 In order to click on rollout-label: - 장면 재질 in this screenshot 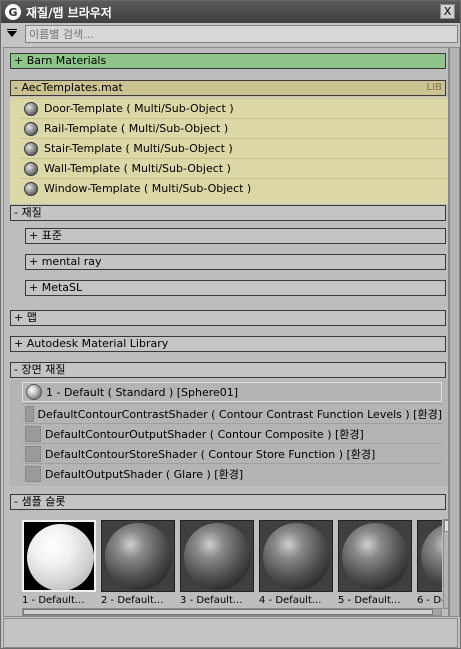, I will do `click(40, 369)`.